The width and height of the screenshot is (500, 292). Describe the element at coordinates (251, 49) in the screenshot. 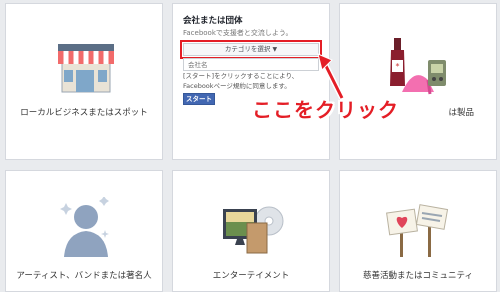

I see `highlight-box` at that location.